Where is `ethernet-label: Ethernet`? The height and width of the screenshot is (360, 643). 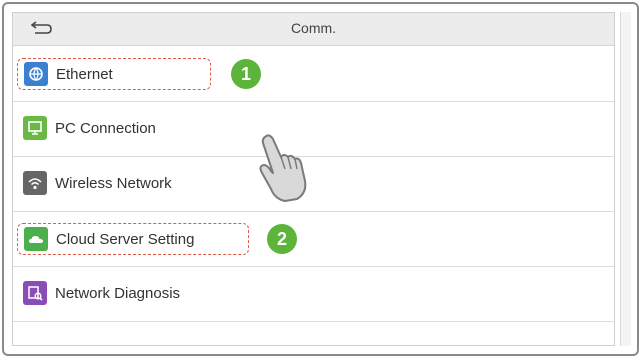 ethernet-label: Ethernet is located at coordinates (84, 74).